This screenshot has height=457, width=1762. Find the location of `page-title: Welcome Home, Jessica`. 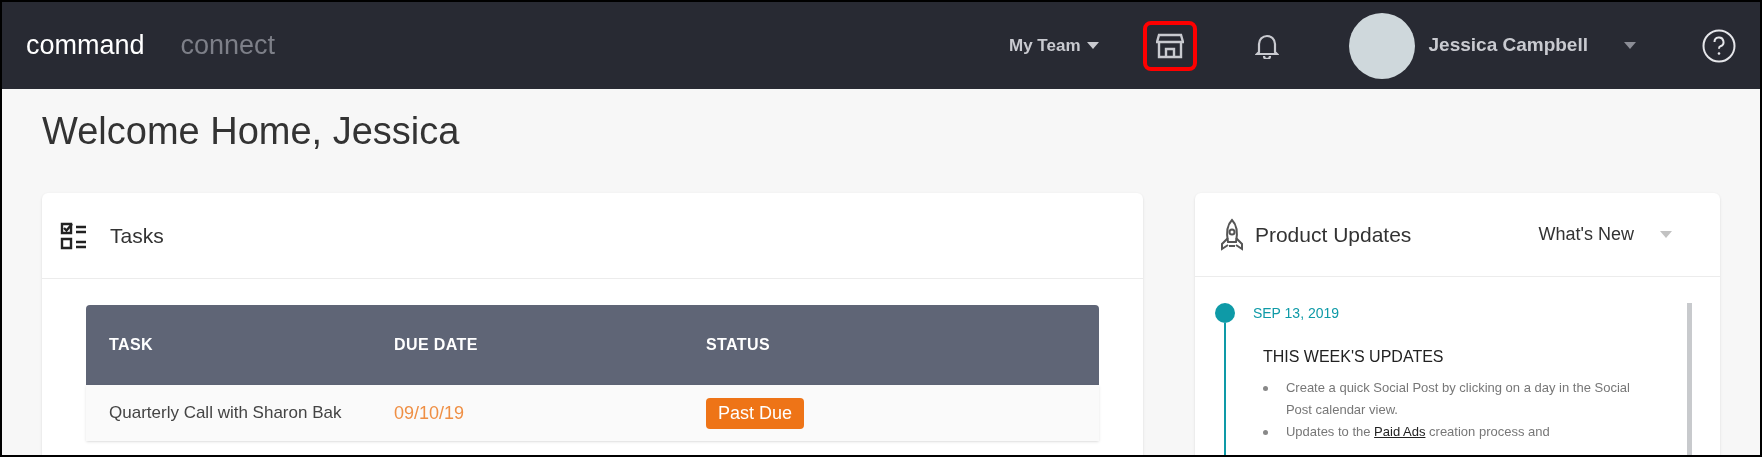

page-title: Welcome Home, Jessica is located at coordinates (251, 131).